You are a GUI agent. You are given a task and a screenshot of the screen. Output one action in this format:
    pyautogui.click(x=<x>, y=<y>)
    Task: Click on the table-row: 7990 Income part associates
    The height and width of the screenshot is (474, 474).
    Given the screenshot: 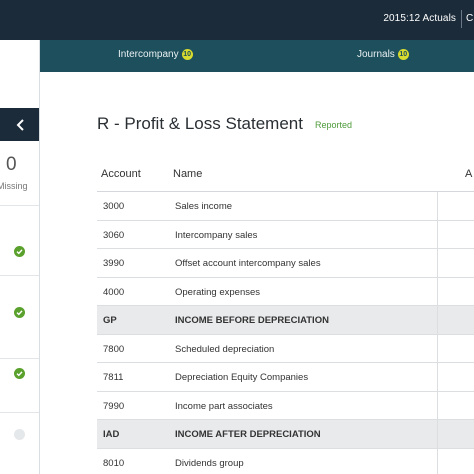 What is the action you would take?
    pyautogui.click(x=285, y=405)
    